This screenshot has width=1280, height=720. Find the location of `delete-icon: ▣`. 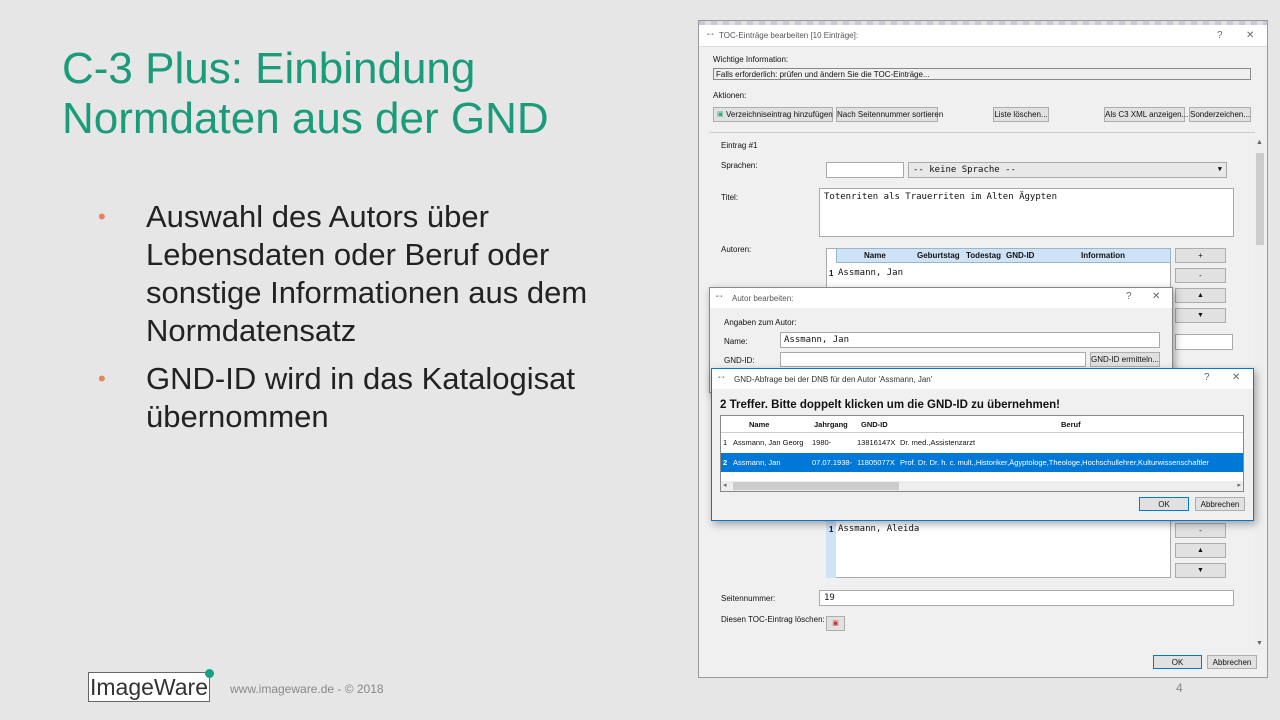

delete-icon: ▣ is located at coordinates (835, 623).